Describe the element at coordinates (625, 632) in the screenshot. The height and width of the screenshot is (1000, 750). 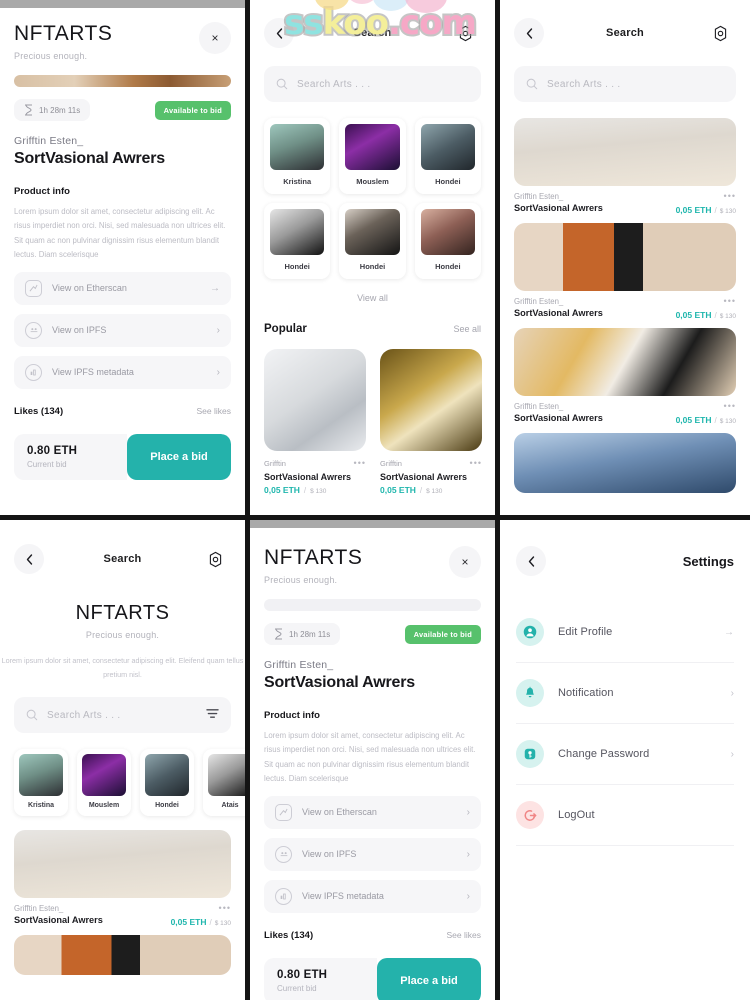
I see `settings-item-edit-profile: Edit Profile →` at that location.